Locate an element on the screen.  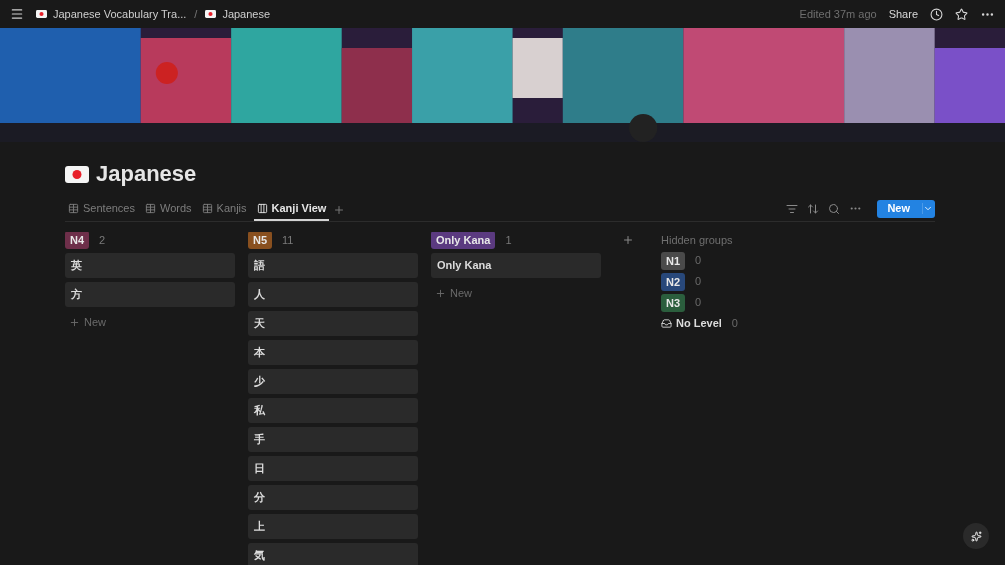
ai-button is located at coordinates (976, 536).